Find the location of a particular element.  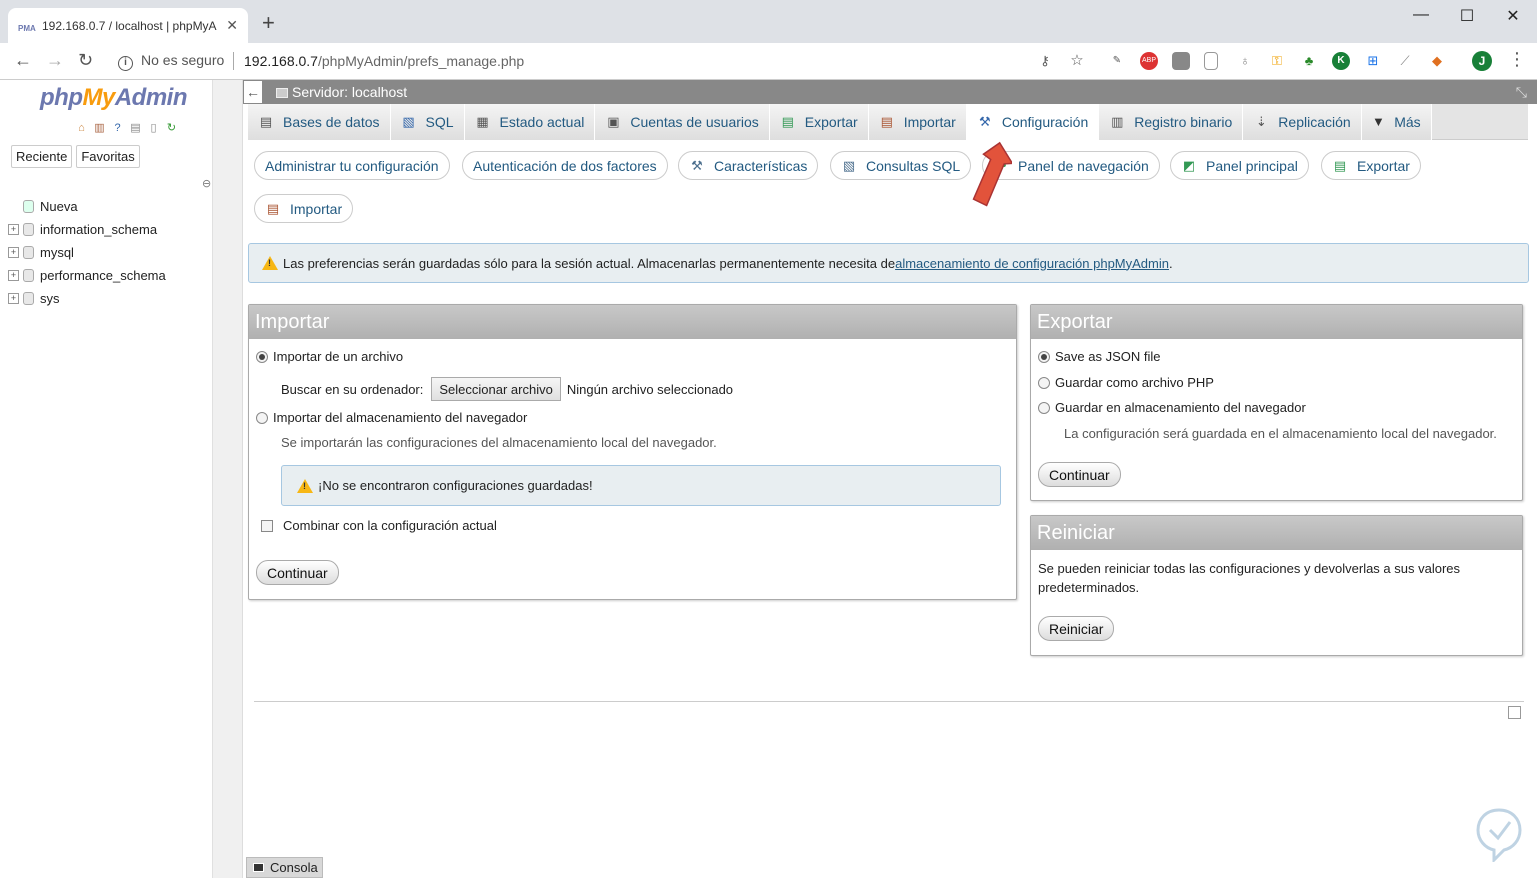

server-breadcrumb-bar: ← Servidor: localhost ⤡ is located at coordinates (890, 92).